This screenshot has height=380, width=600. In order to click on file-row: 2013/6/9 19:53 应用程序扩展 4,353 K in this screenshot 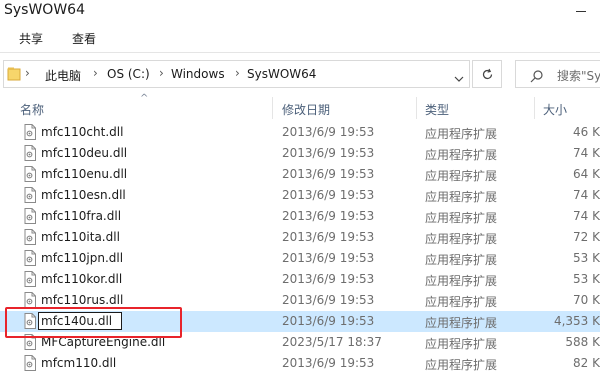, I will do `click(300, 321)`.